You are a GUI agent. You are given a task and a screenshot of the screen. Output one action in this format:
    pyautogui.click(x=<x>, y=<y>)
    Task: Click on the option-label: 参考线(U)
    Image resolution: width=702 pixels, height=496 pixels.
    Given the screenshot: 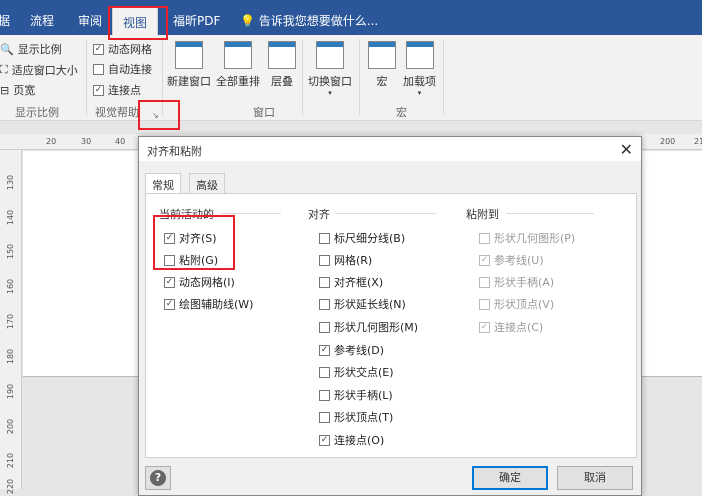 What is the action you would take?
    pyautogui.click(x=519, y=260)
    